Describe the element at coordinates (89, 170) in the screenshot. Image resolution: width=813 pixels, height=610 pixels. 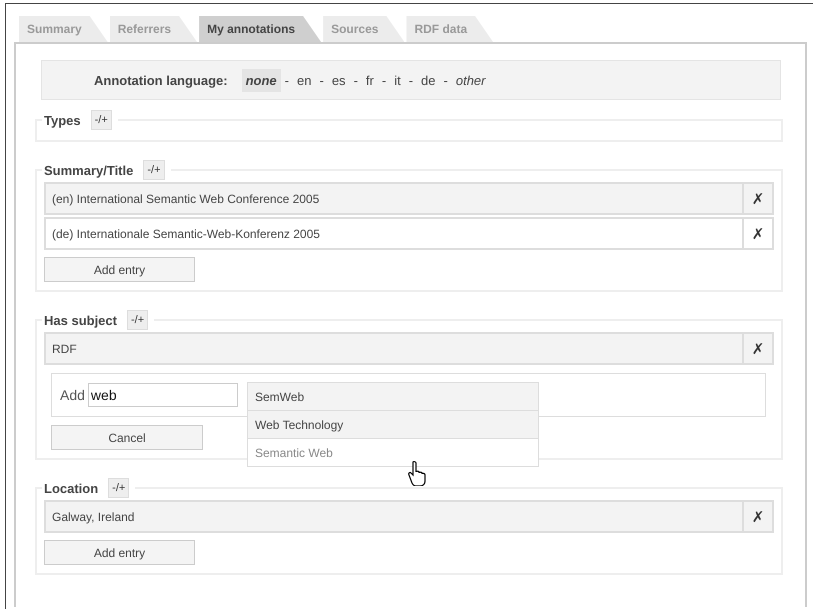
I see `section-title: Summary/Title` at that location.